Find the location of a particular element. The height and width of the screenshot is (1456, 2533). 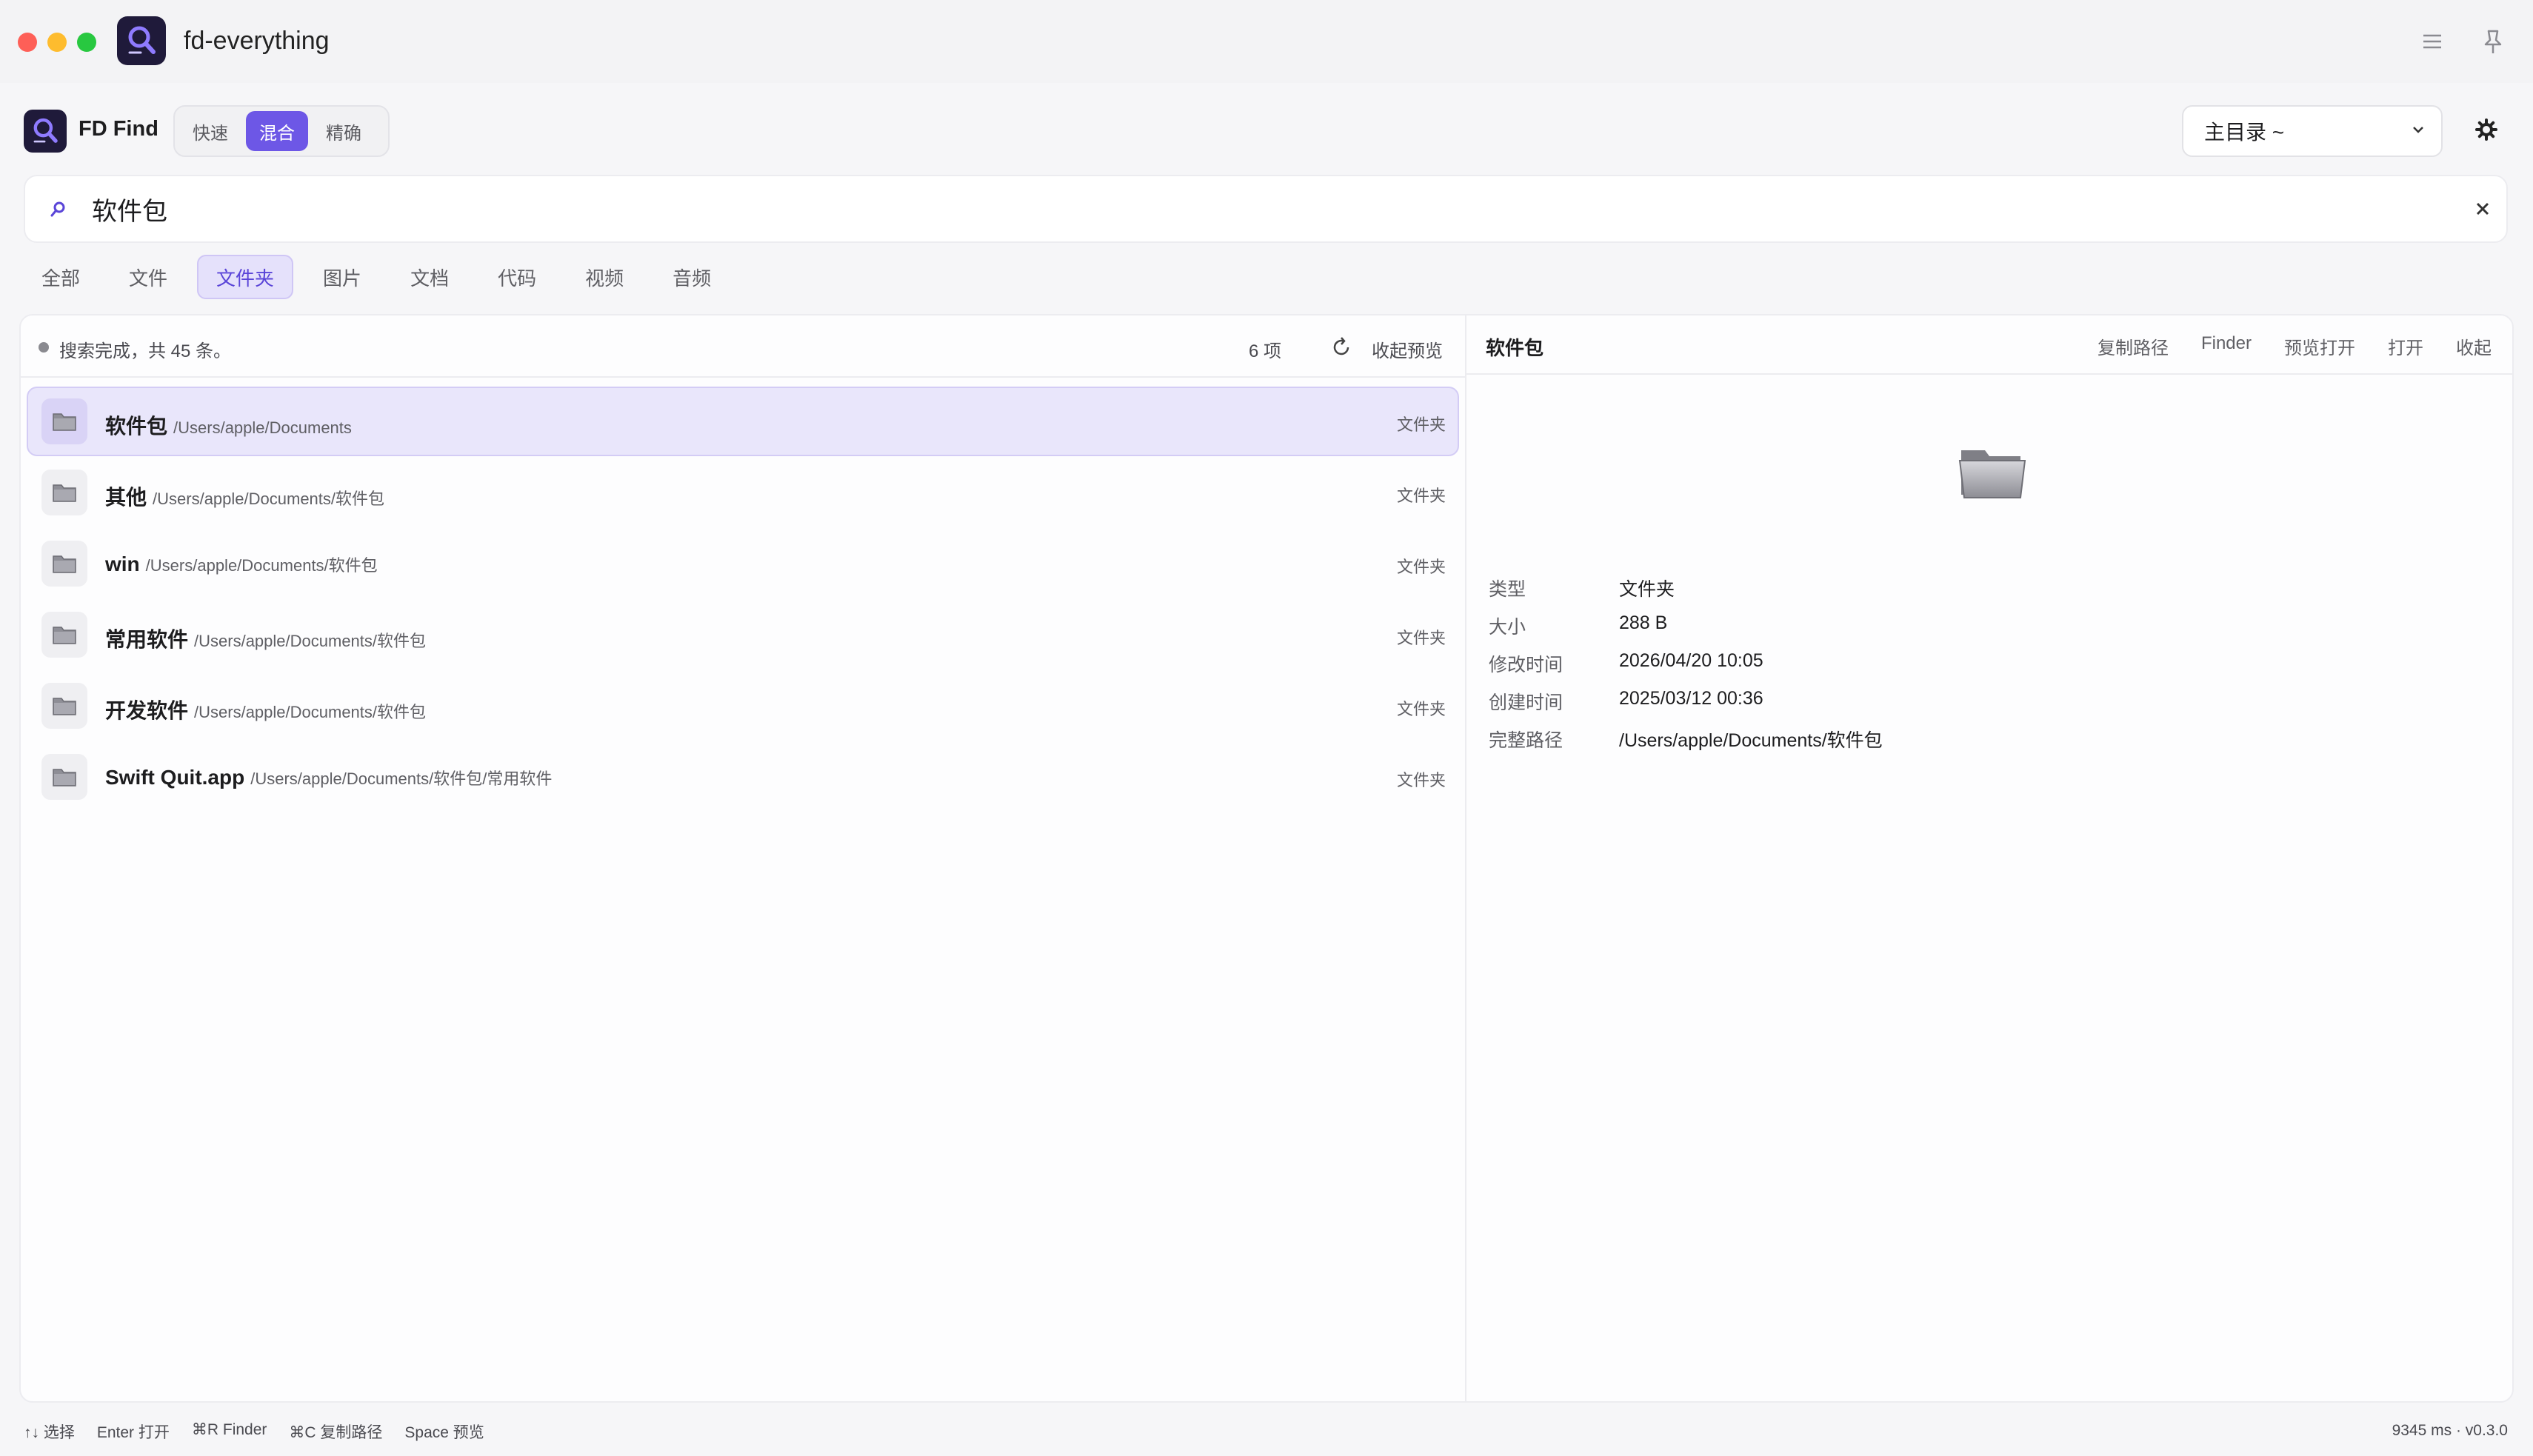

search-scope-value: 主目录 ~ is located at coordinates (2244, 132).